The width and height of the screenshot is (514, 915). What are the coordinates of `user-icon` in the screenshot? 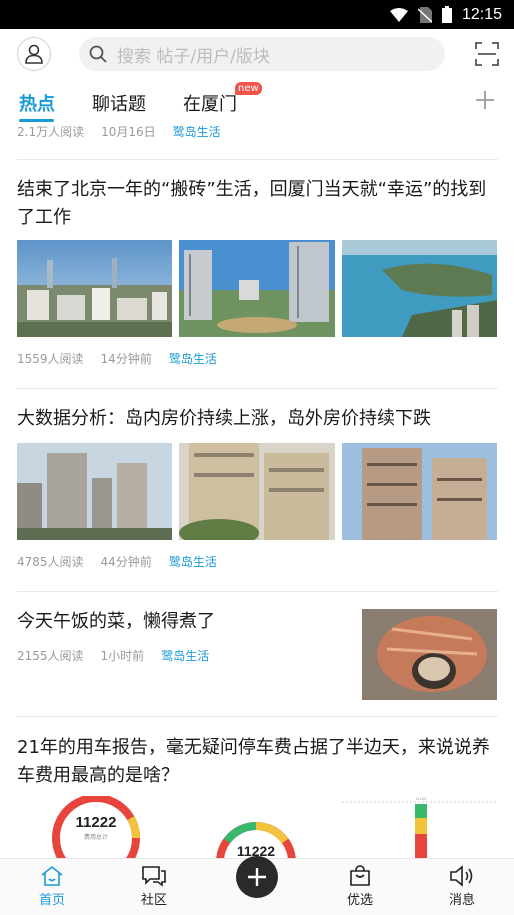 It's located at (34, 54).